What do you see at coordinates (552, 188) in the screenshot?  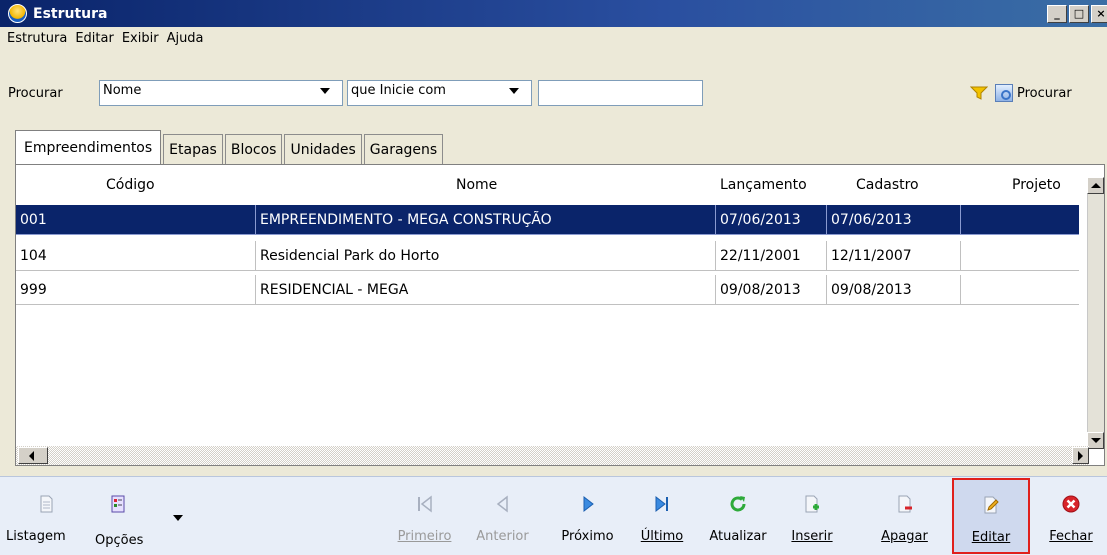 I see `grid-header: Código Nome Lançamento Cadastro Projeto` at bounding box center [552, 188].